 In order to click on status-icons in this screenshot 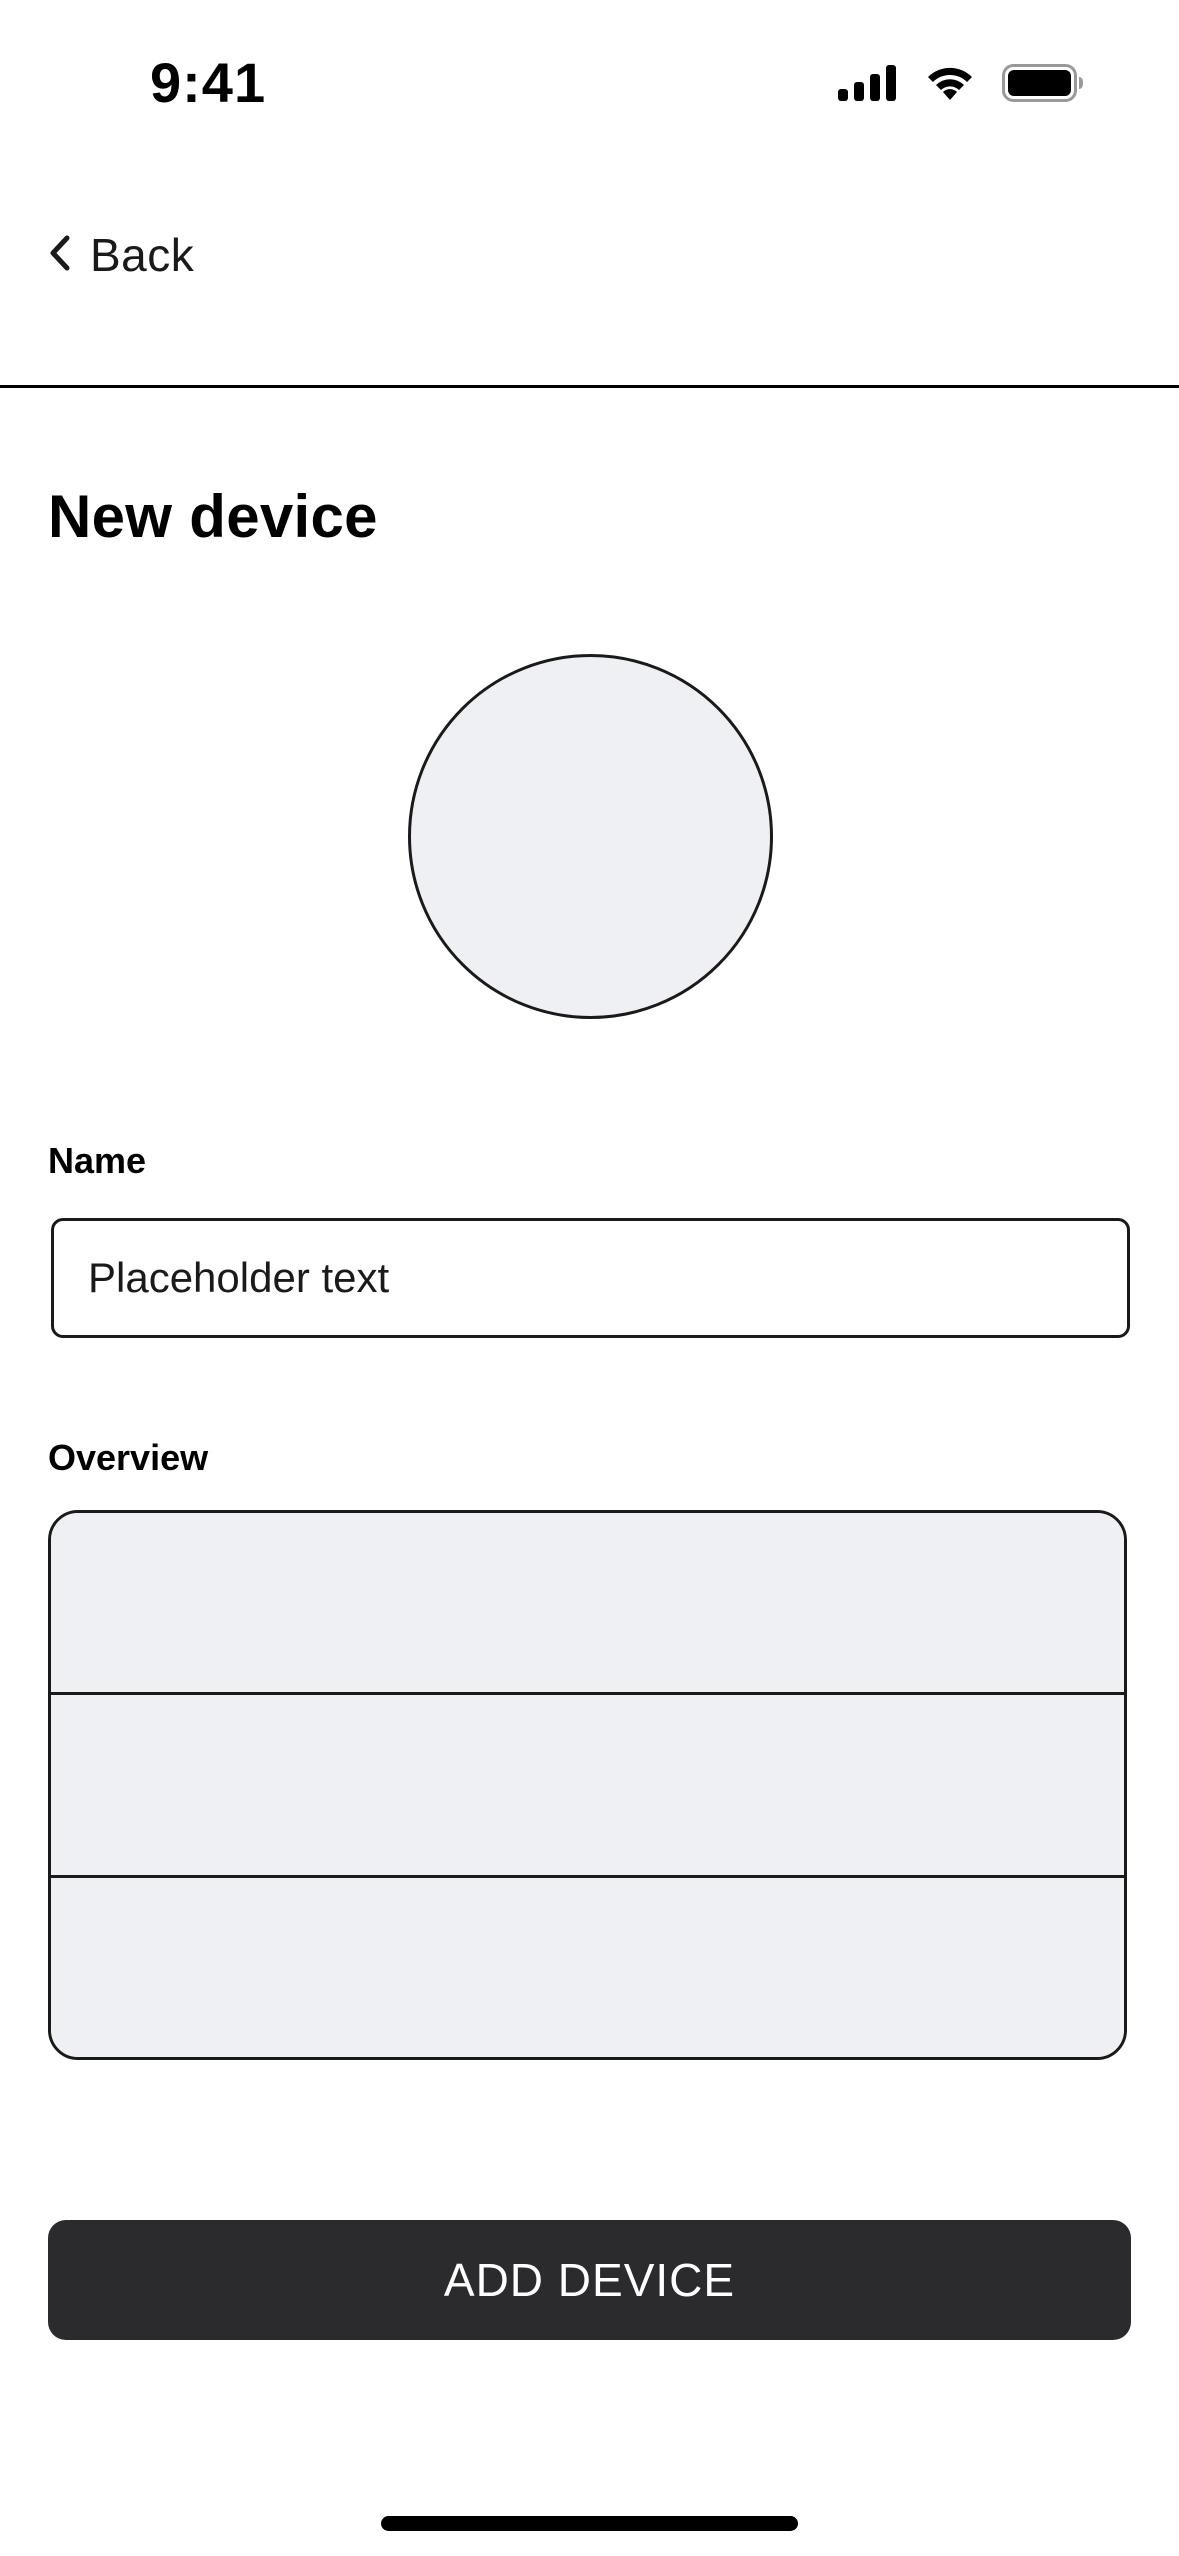, I will do `click(961, 83)`.